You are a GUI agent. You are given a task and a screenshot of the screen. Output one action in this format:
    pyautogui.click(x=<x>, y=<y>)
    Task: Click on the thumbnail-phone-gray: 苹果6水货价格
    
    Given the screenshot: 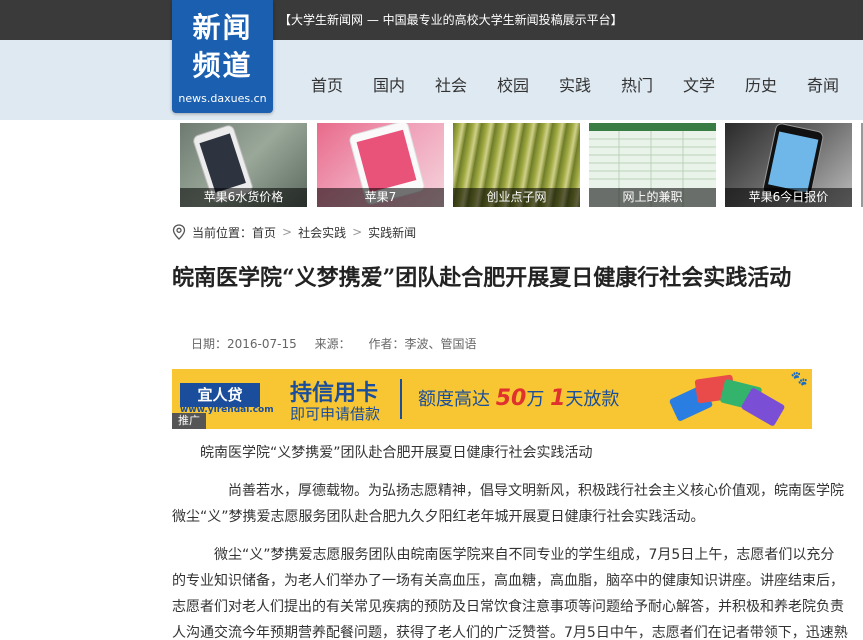 What is the action you would take?
    pyautogui.click(x=243, y=165)
    